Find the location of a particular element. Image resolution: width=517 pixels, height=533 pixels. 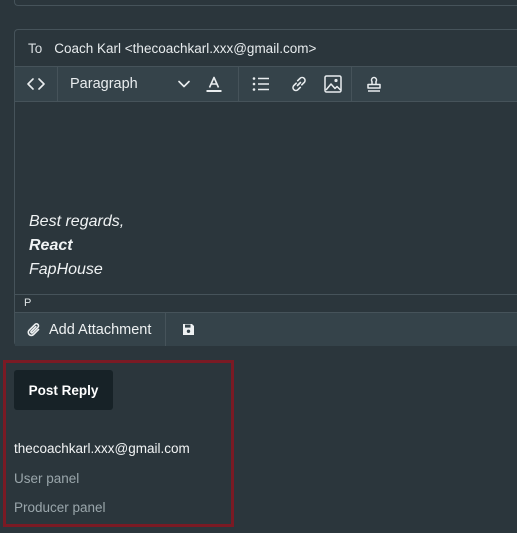

text-color-button is located at coordinates (214, 84).